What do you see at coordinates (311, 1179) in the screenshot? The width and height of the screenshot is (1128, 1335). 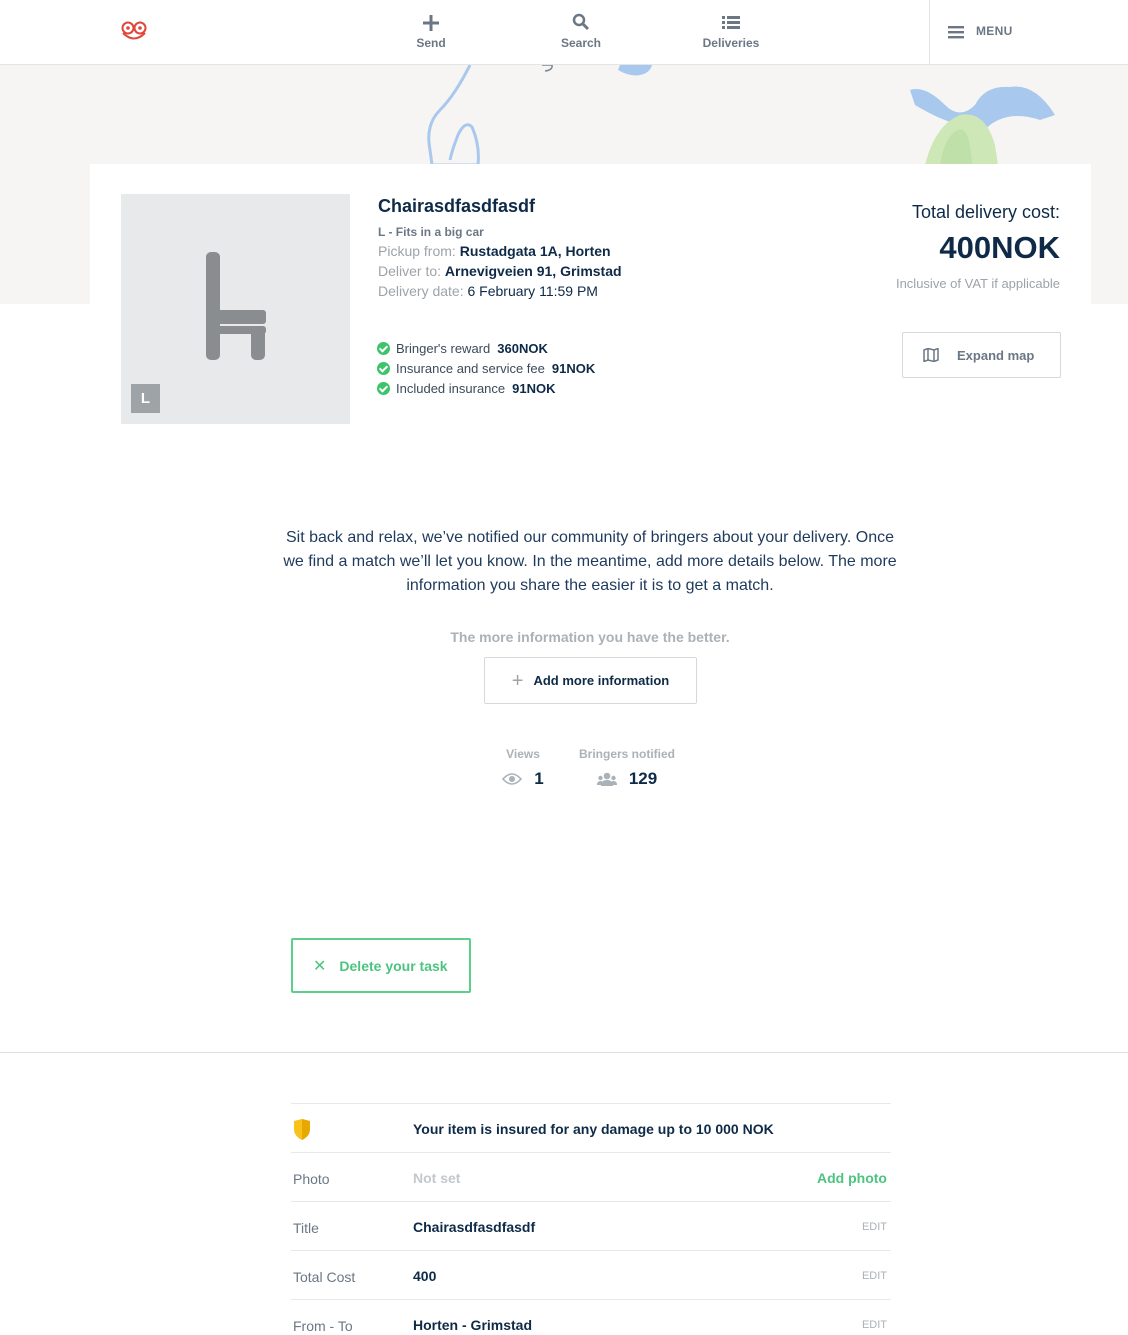 I see `detail-label: Photo` at bounding box center [311, 1179].